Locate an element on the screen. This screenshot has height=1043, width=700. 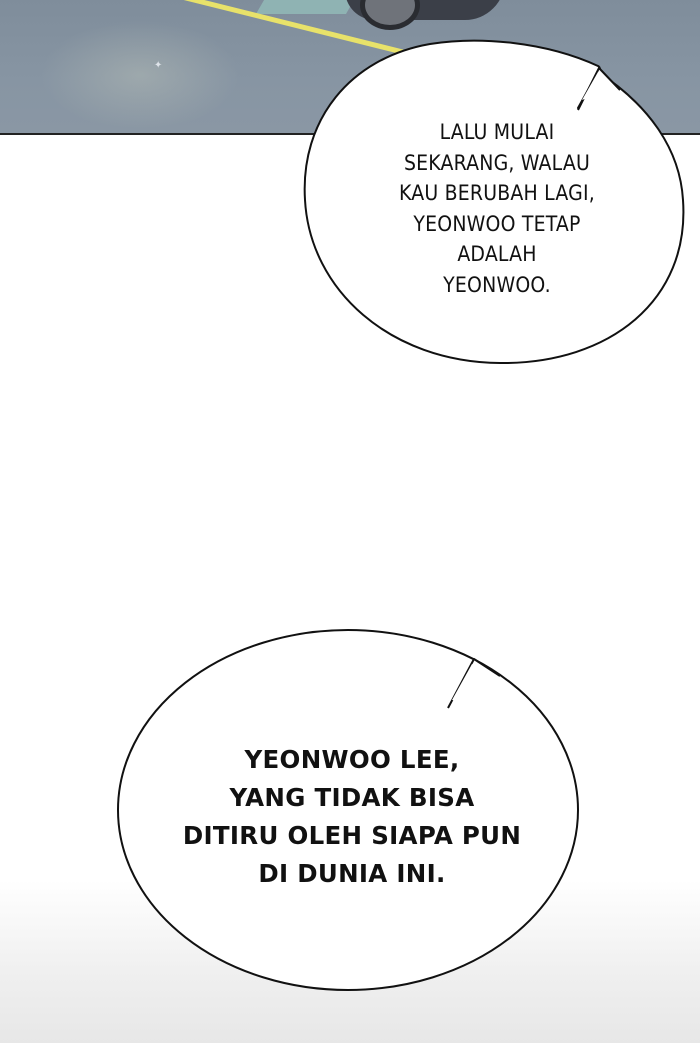
bubble1-line: YEONWOO TETAP is located at coordinates (497, 223).